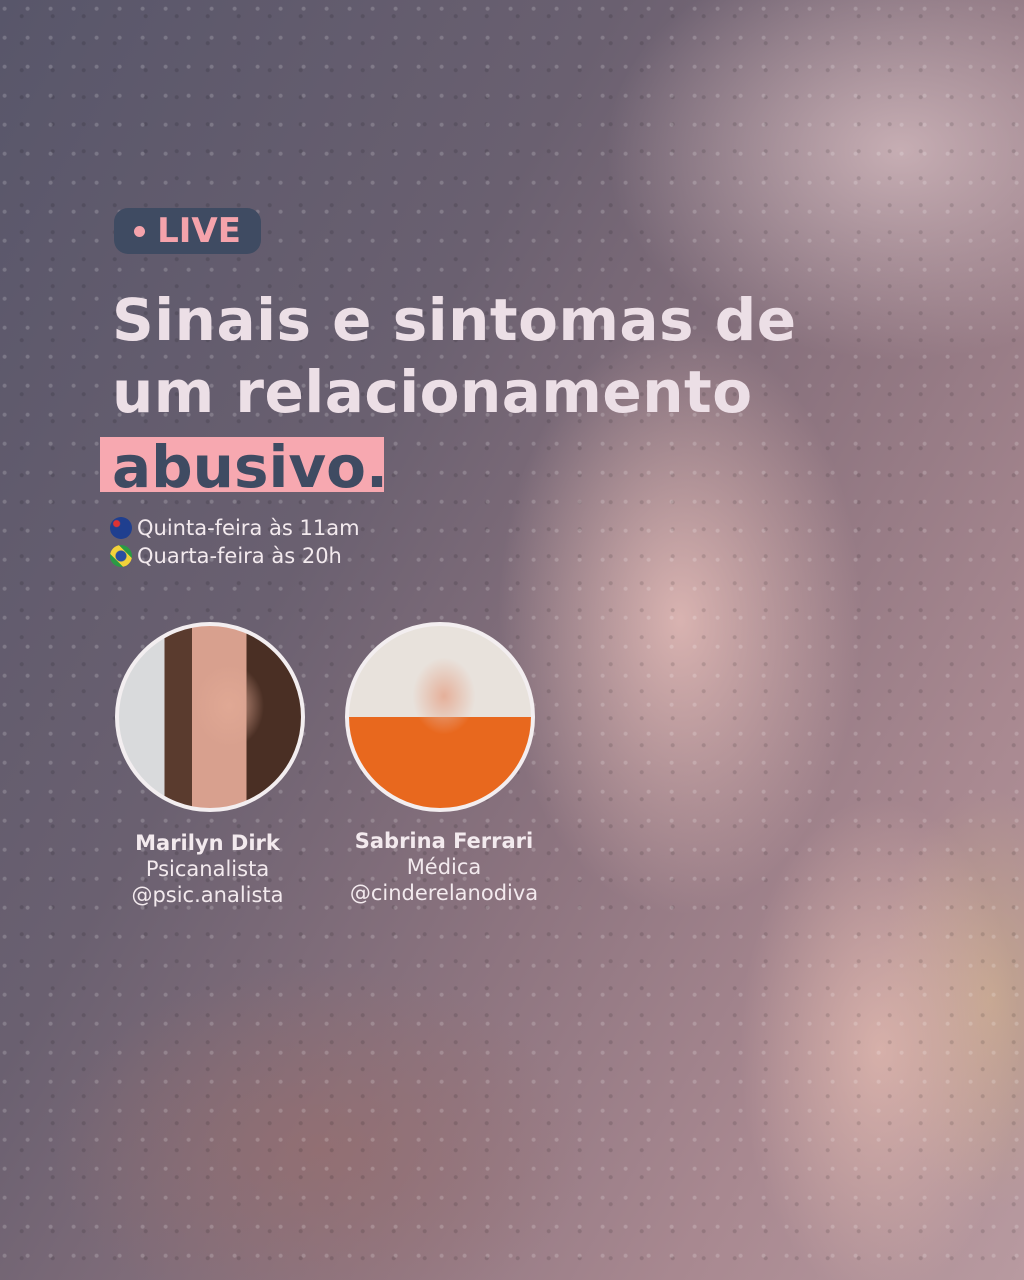 Image resolution: width=1024 pixels, height=1280 pixels. I want to click on avatar-marilyn, so click(210, 717).